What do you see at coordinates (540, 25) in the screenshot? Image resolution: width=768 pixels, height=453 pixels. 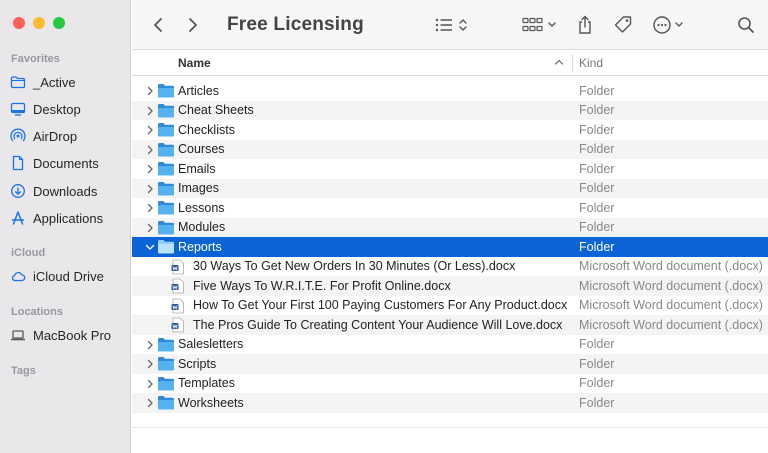 I see `group-button` at bounding box center [540, 25].